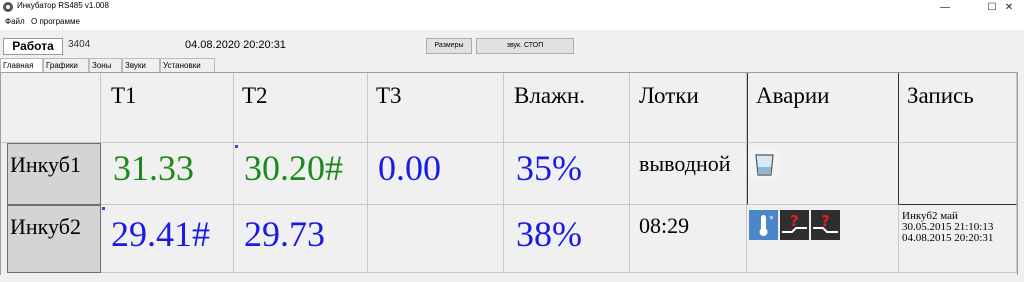 The height and width of the screenshot is (282, 1024). What do you see at coordinates (436, 174) in the screenshot?
I see `t3-value: 0.00` at bounding box center [436, 174].